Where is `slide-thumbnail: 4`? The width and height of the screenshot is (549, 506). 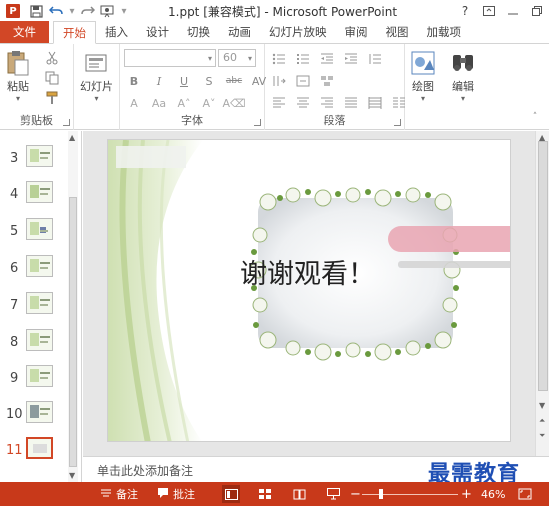
slide-thumbnail: 4 is located at coordinates (30, 194).